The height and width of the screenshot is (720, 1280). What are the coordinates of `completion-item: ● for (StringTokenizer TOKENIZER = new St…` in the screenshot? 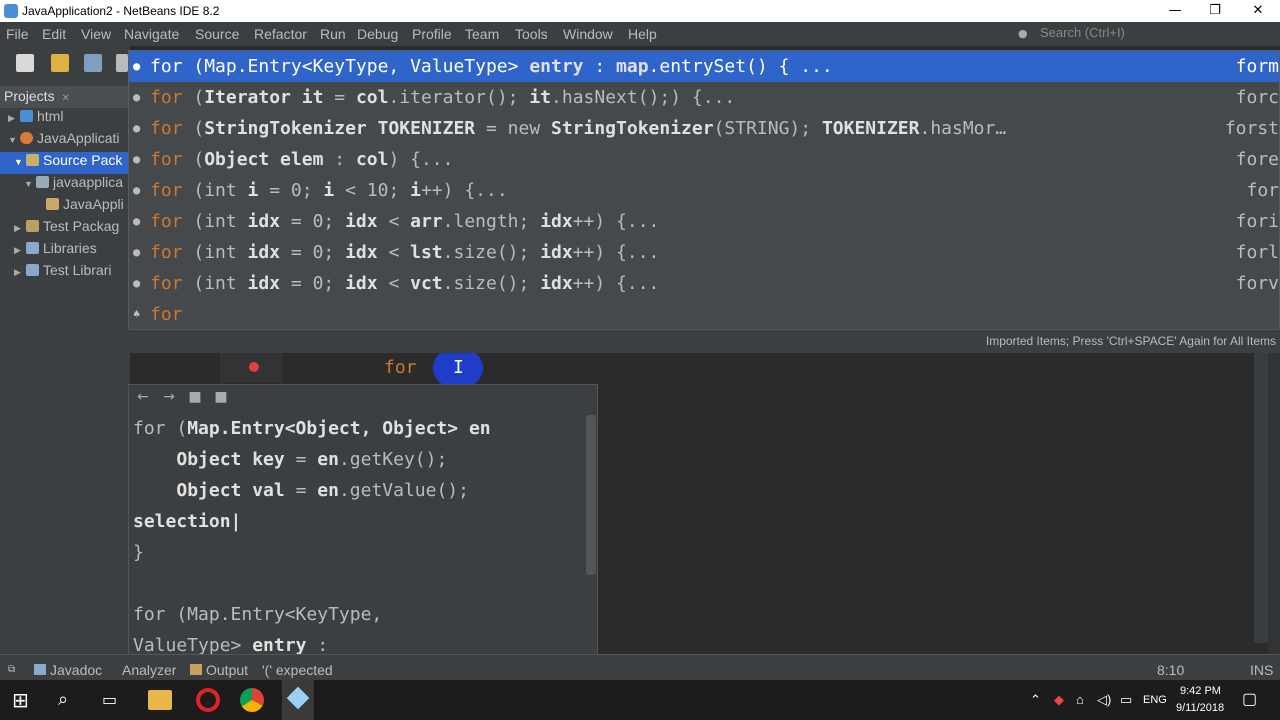 It's located at (704, 128).